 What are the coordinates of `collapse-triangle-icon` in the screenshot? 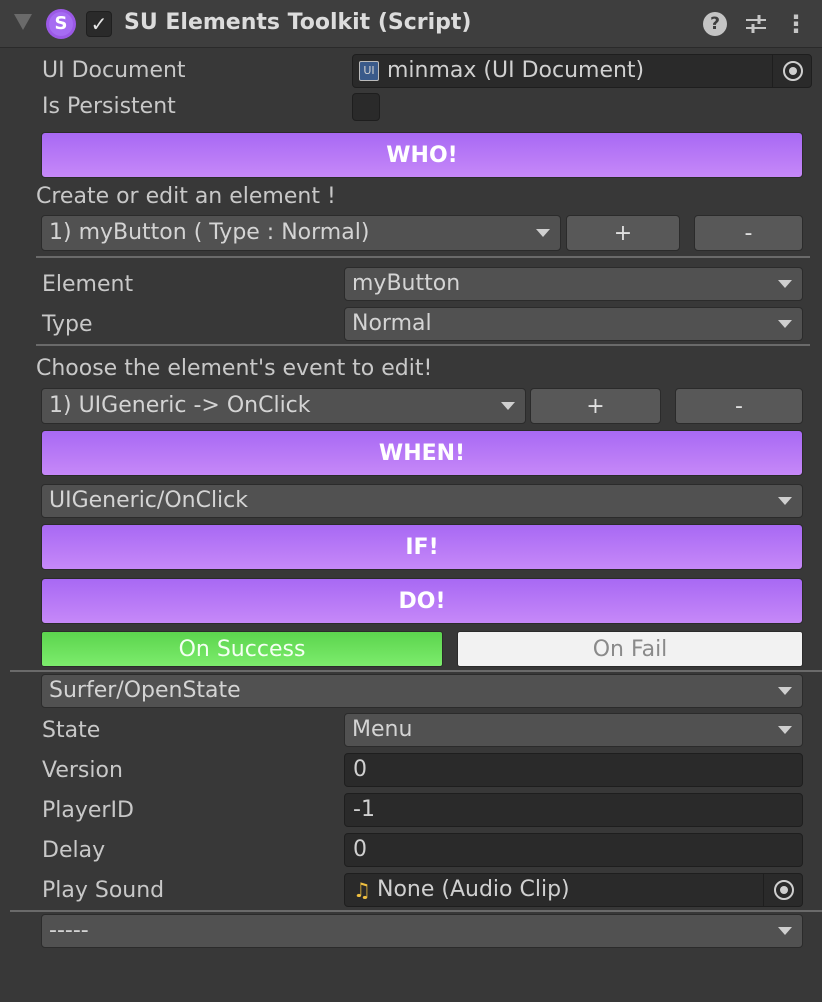 It's located at (23, 22).